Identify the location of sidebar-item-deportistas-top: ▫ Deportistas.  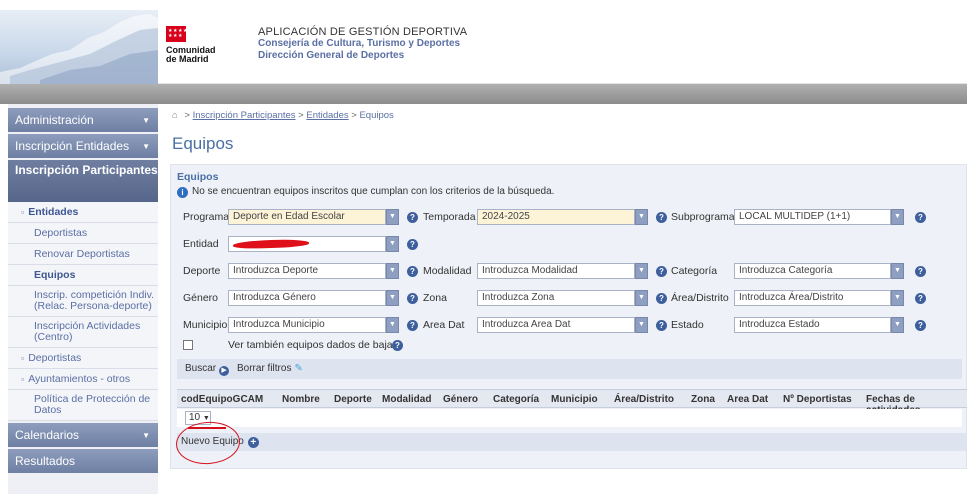
(83, 358).